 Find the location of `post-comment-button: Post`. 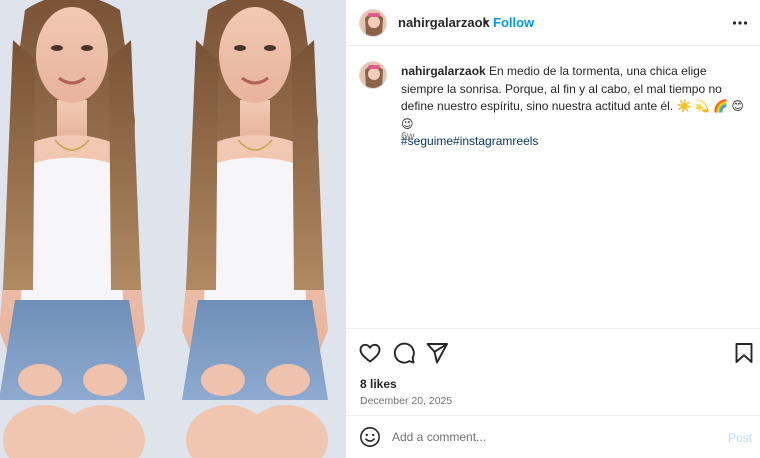

post-comment-button: Post is located at coordinates (740, 438).